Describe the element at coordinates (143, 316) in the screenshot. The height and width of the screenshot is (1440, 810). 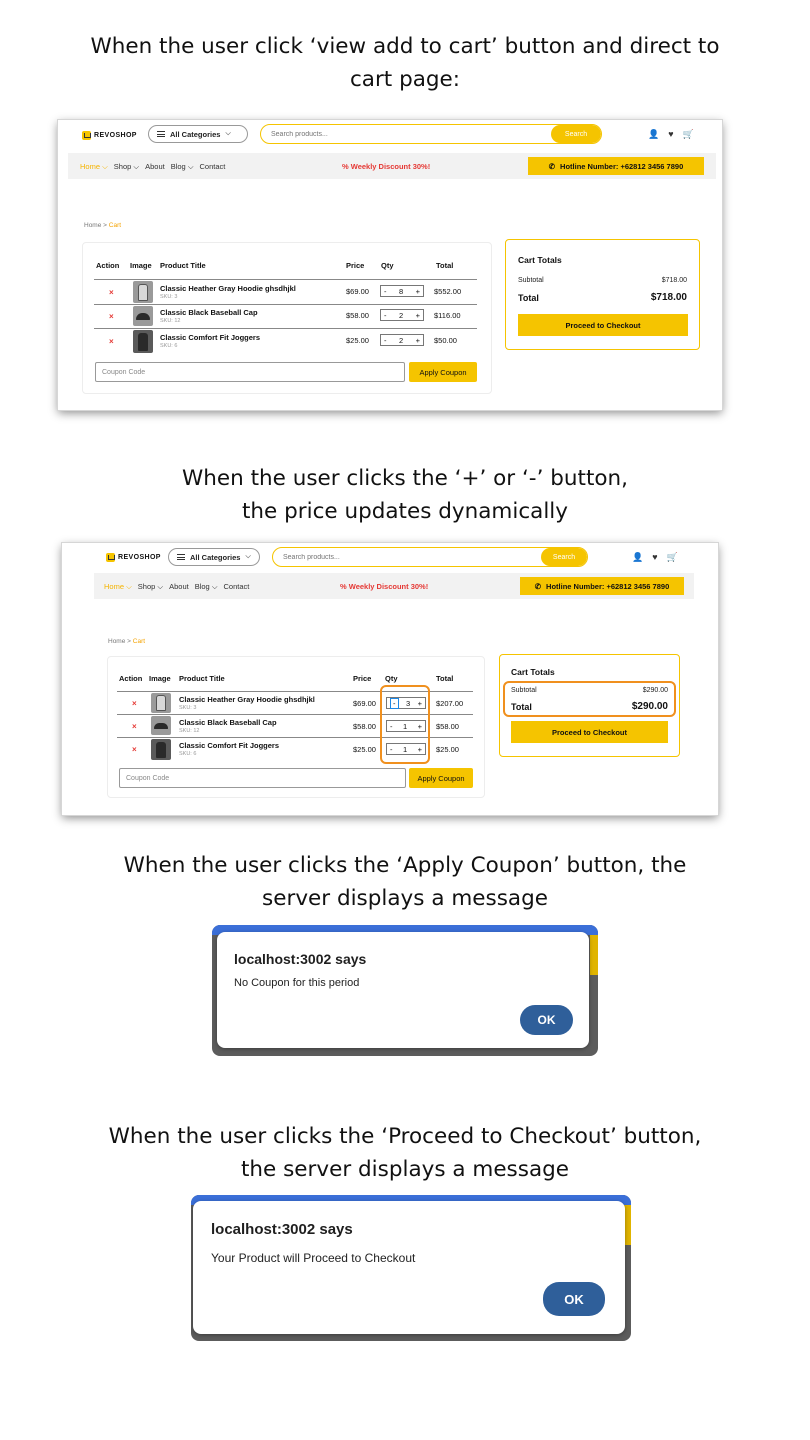
I see `product-image-cap` at that location.